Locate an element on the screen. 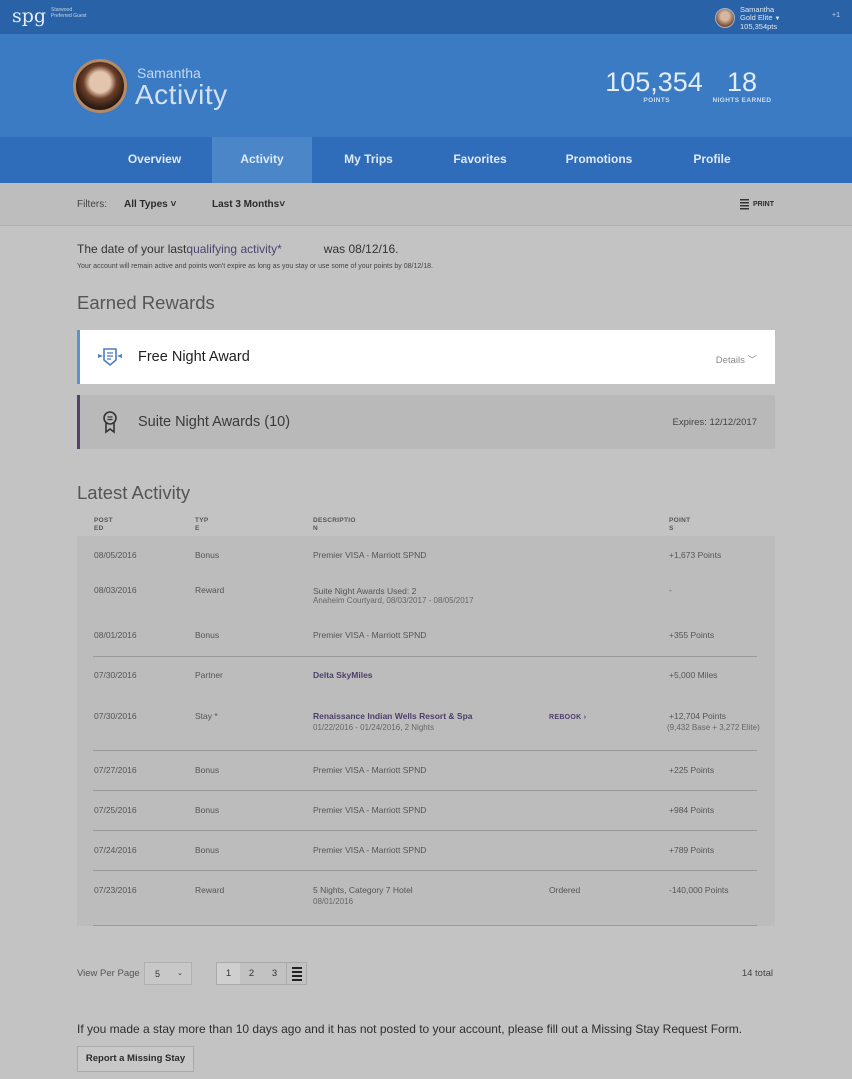 The height and width of the screenshot is (1079, 852). report-missing-stay-button: Report a Missing Stay is located at coordinates (135, 1059).